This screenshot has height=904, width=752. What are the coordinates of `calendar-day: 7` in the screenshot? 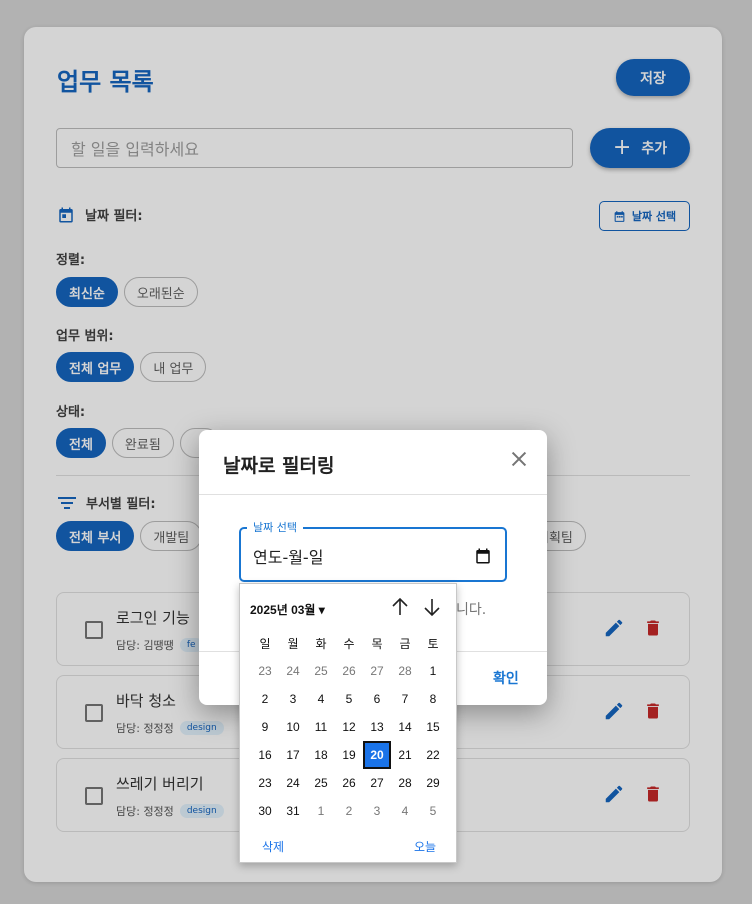 It's located at (405, 699).